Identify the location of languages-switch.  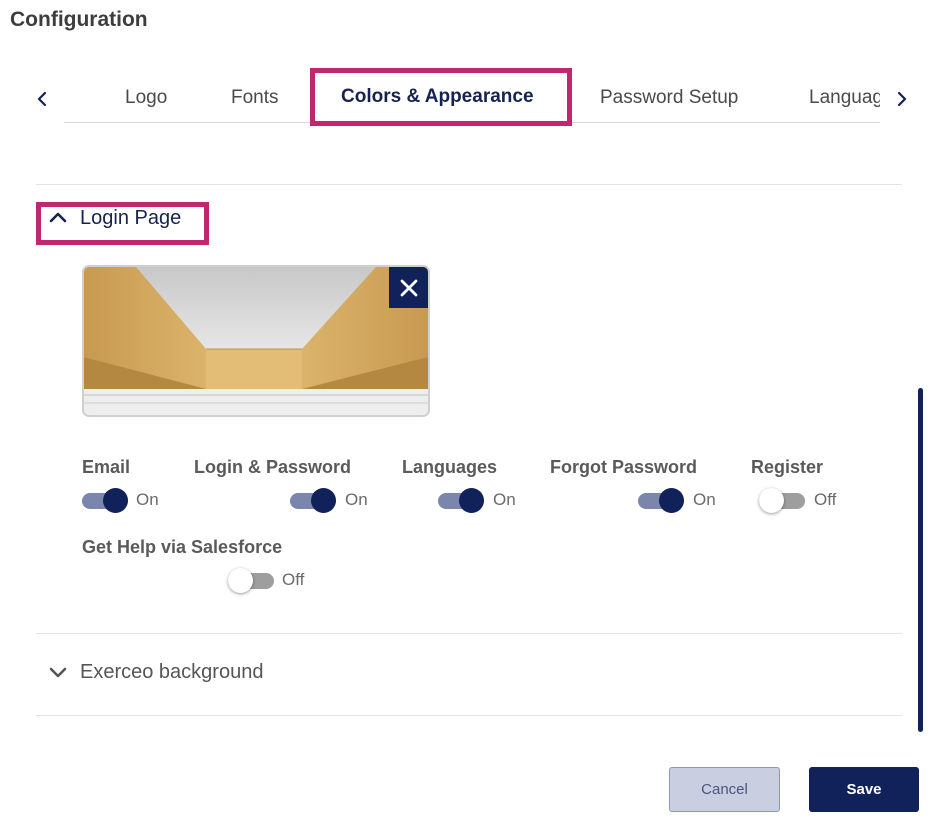
(461, 500).